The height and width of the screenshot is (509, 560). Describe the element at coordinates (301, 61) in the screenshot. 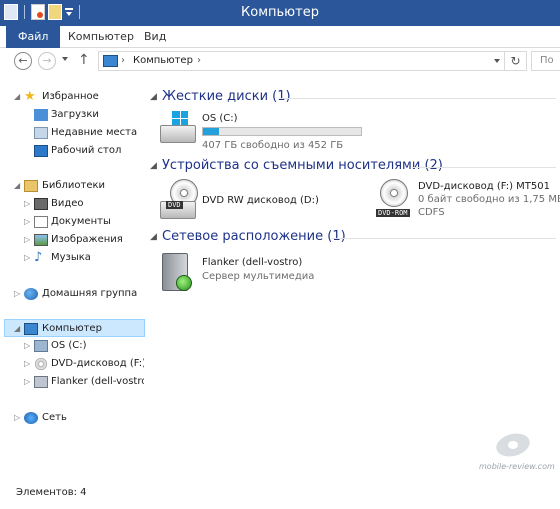

I see `address-bar: › Компьютер ›` at that location.